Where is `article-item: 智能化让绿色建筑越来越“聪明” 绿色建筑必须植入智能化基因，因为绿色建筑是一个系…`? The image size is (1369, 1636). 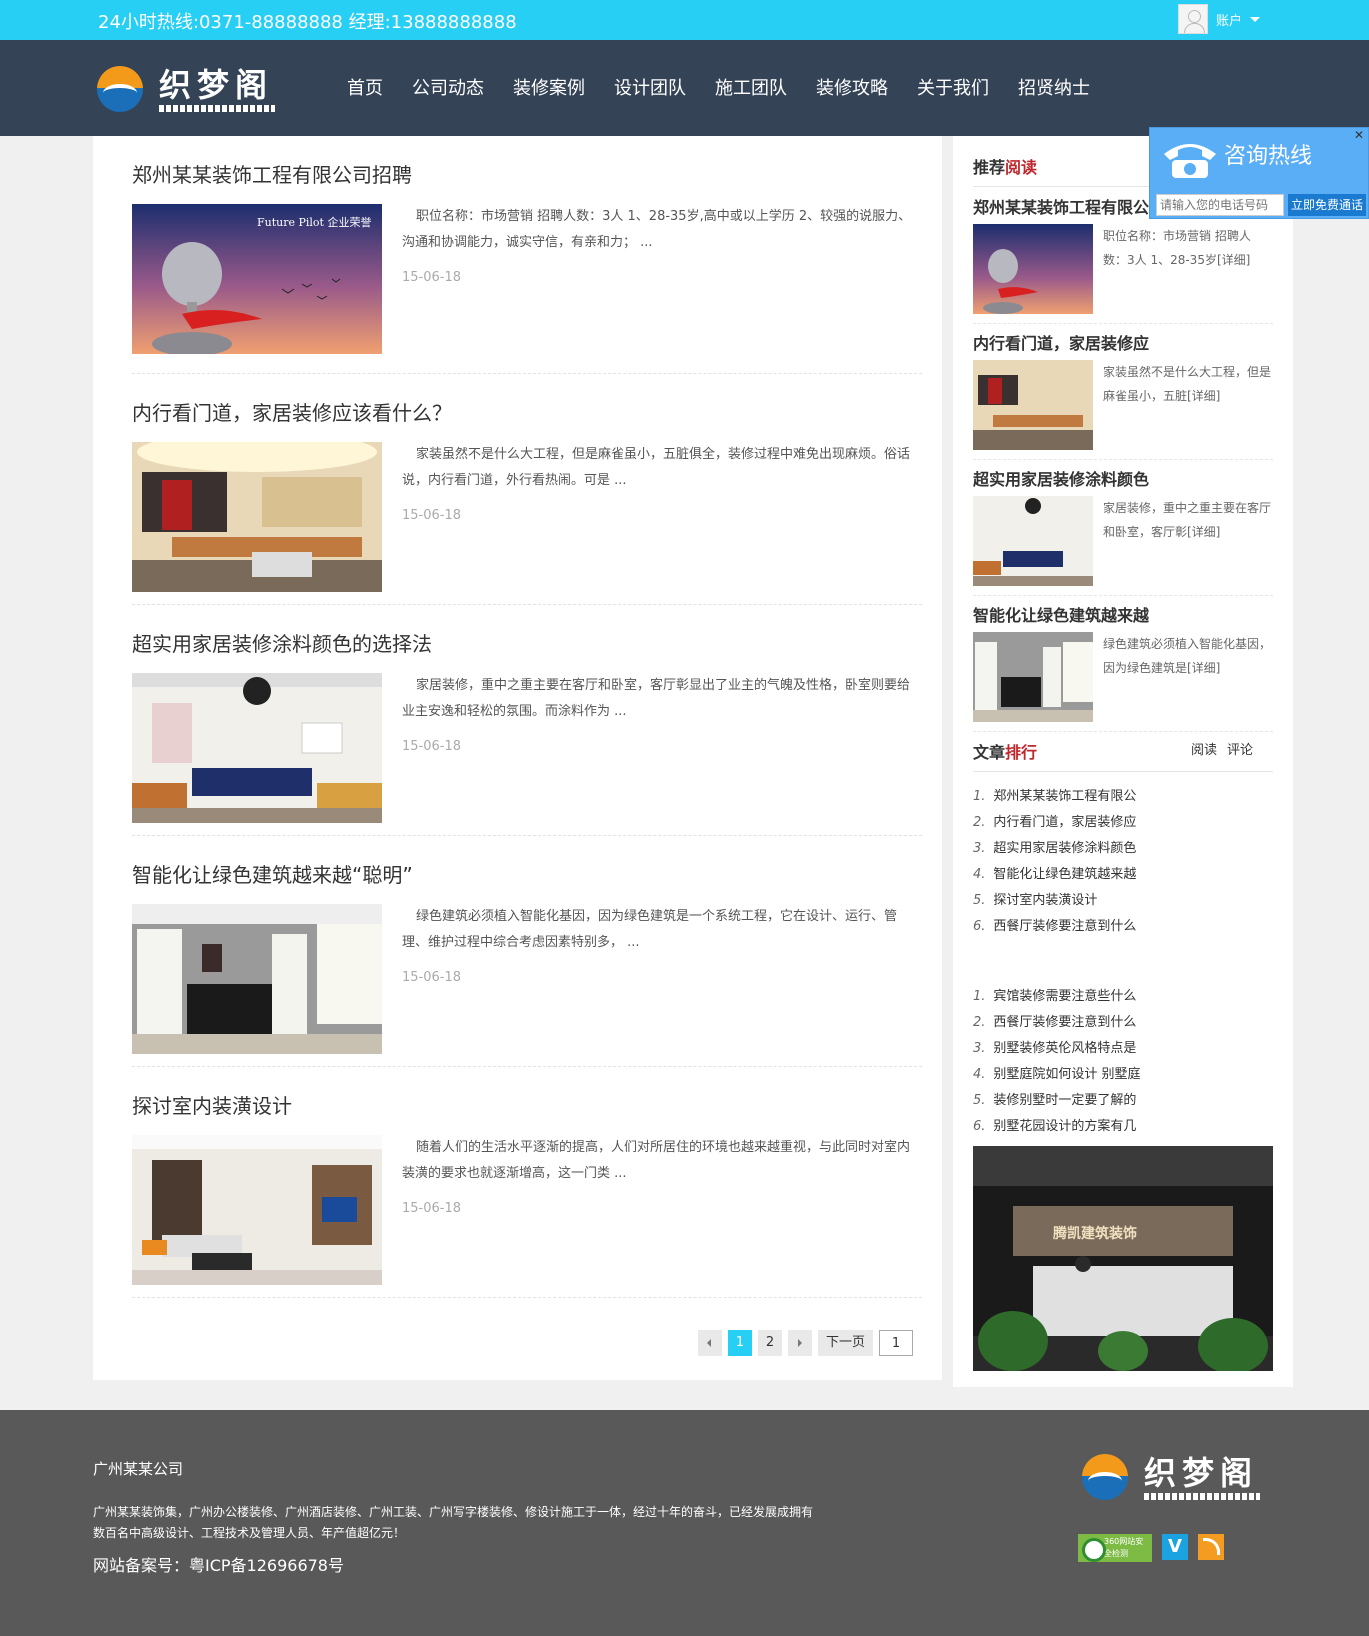 article-item: 智能化让绿色建筑越来越“聪明” 绿色建筑必须植入智能化基因，因为绿色建筑是一个系… is located at coordinates (527, 951).